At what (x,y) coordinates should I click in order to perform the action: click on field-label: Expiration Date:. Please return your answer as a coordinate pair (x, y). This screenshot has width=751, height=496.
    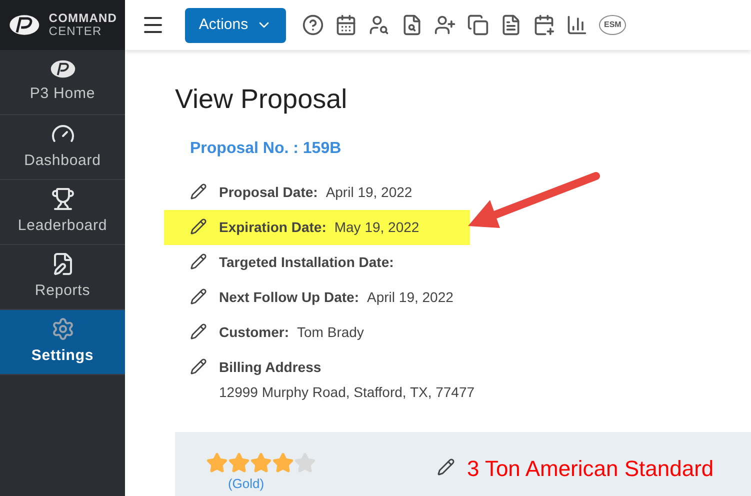
    Looking at the image, I should click on (272, 227).